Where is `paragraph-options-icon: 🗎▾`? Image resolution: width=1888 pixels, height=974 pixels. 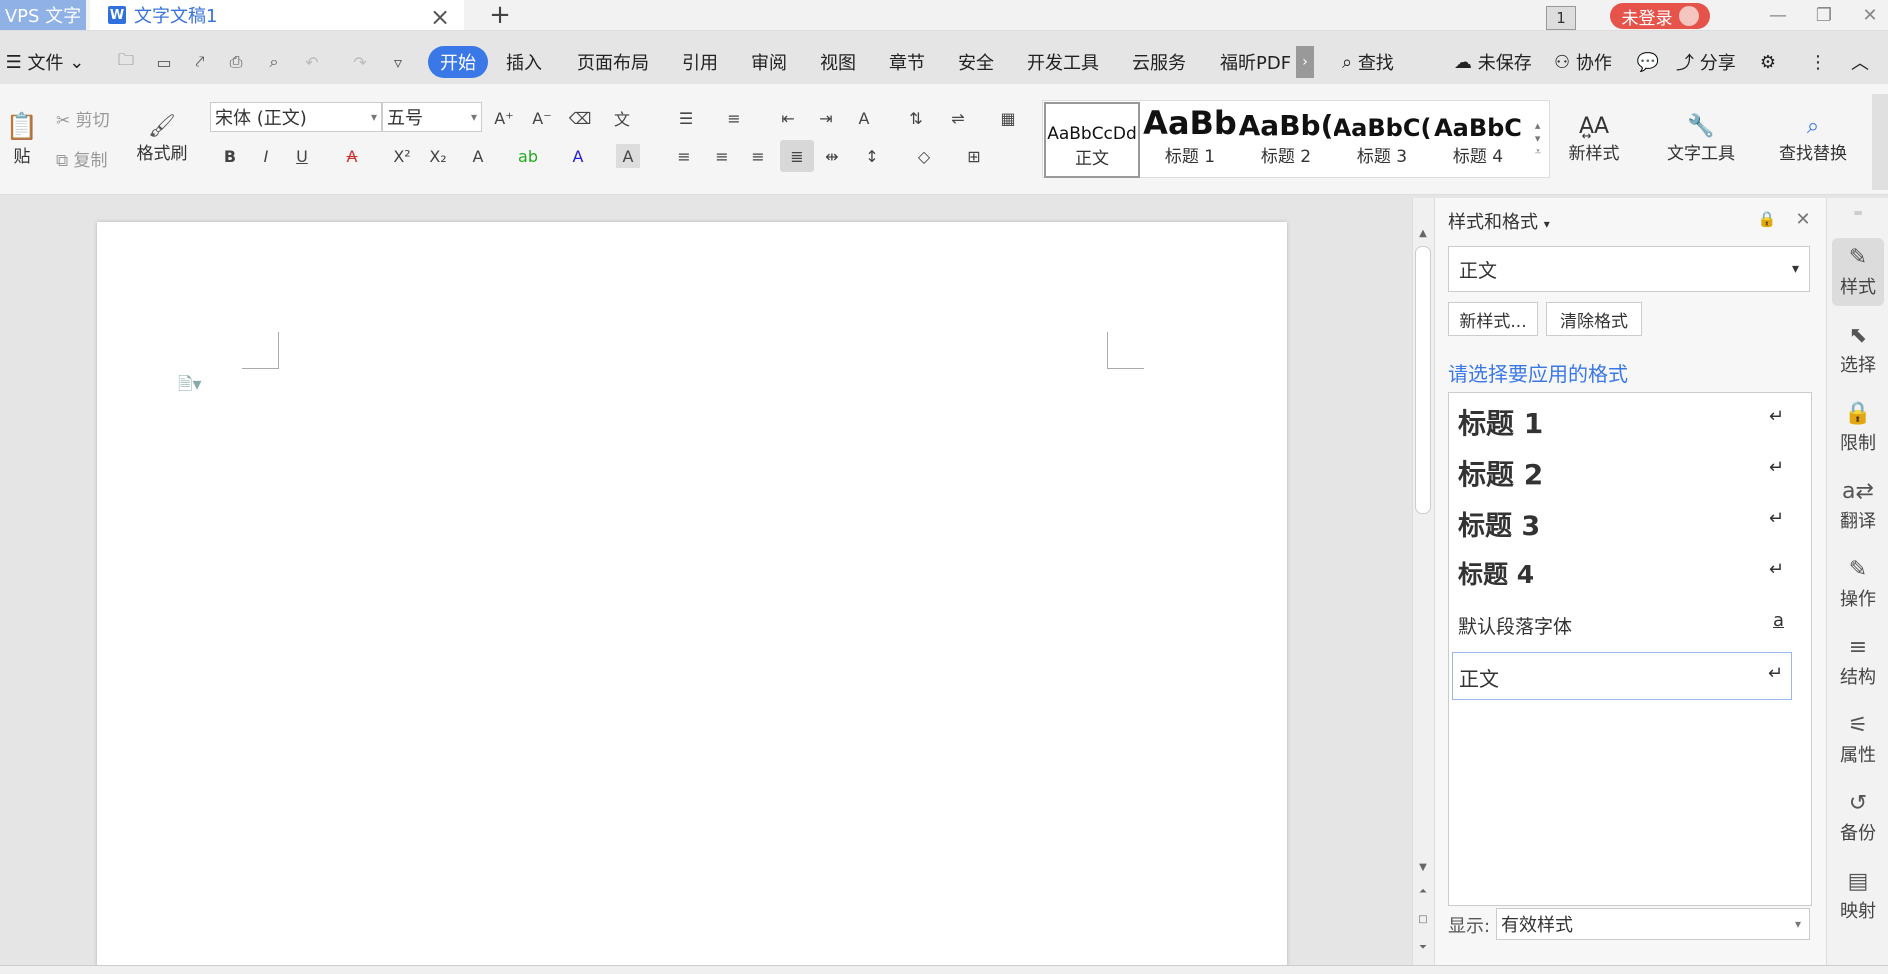 paragraph-options-icon: 🗎▾ is located at coordinates (190, 387).